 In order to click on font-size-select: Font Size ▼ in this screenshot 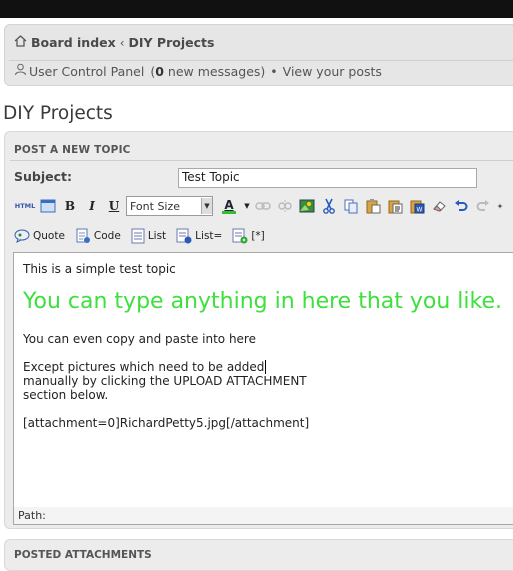, I will do `click(169, 206)`.